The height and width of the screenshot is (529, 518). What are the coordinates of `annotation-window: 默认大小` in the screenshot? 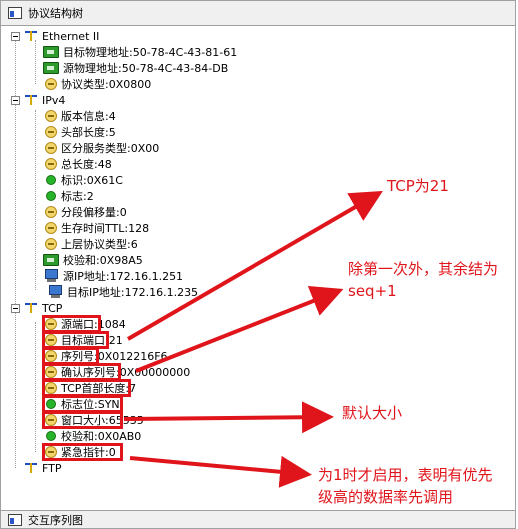 It's located at (372, 413).